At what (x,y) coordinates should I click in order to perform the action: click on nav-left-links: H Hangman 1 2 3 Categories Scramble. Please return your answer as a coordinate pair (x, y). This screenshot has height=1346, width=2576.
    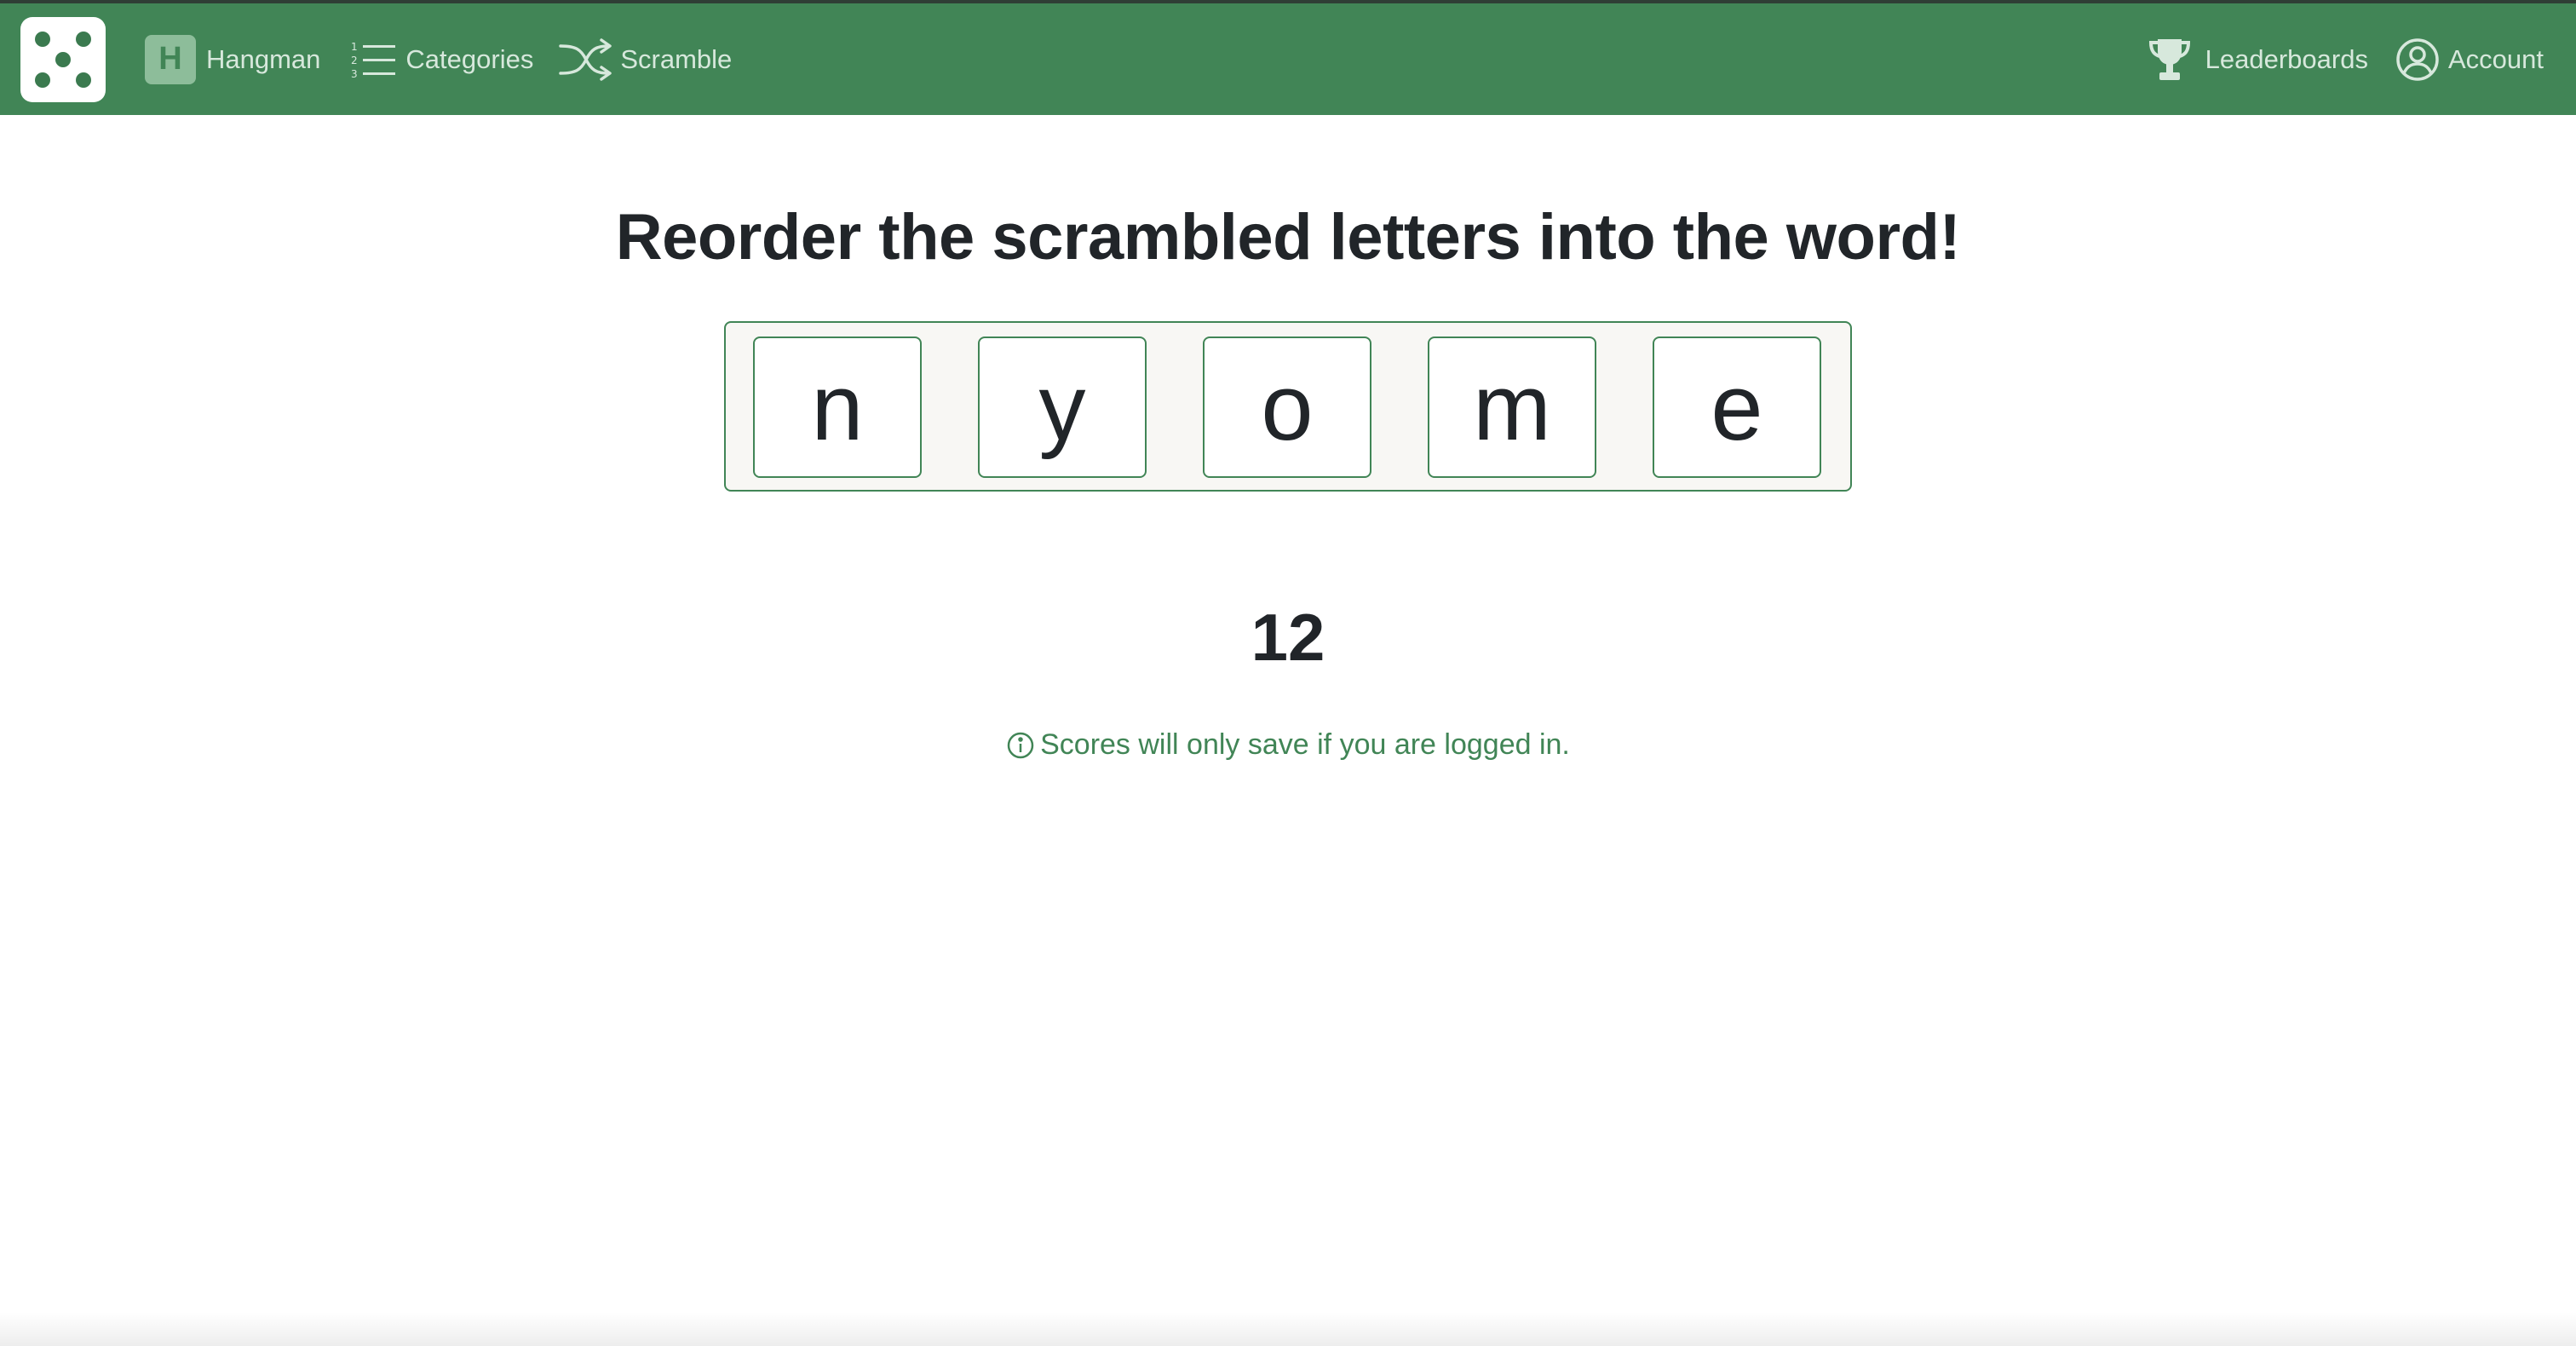
    Looking at the image, I should click on (439, 59).